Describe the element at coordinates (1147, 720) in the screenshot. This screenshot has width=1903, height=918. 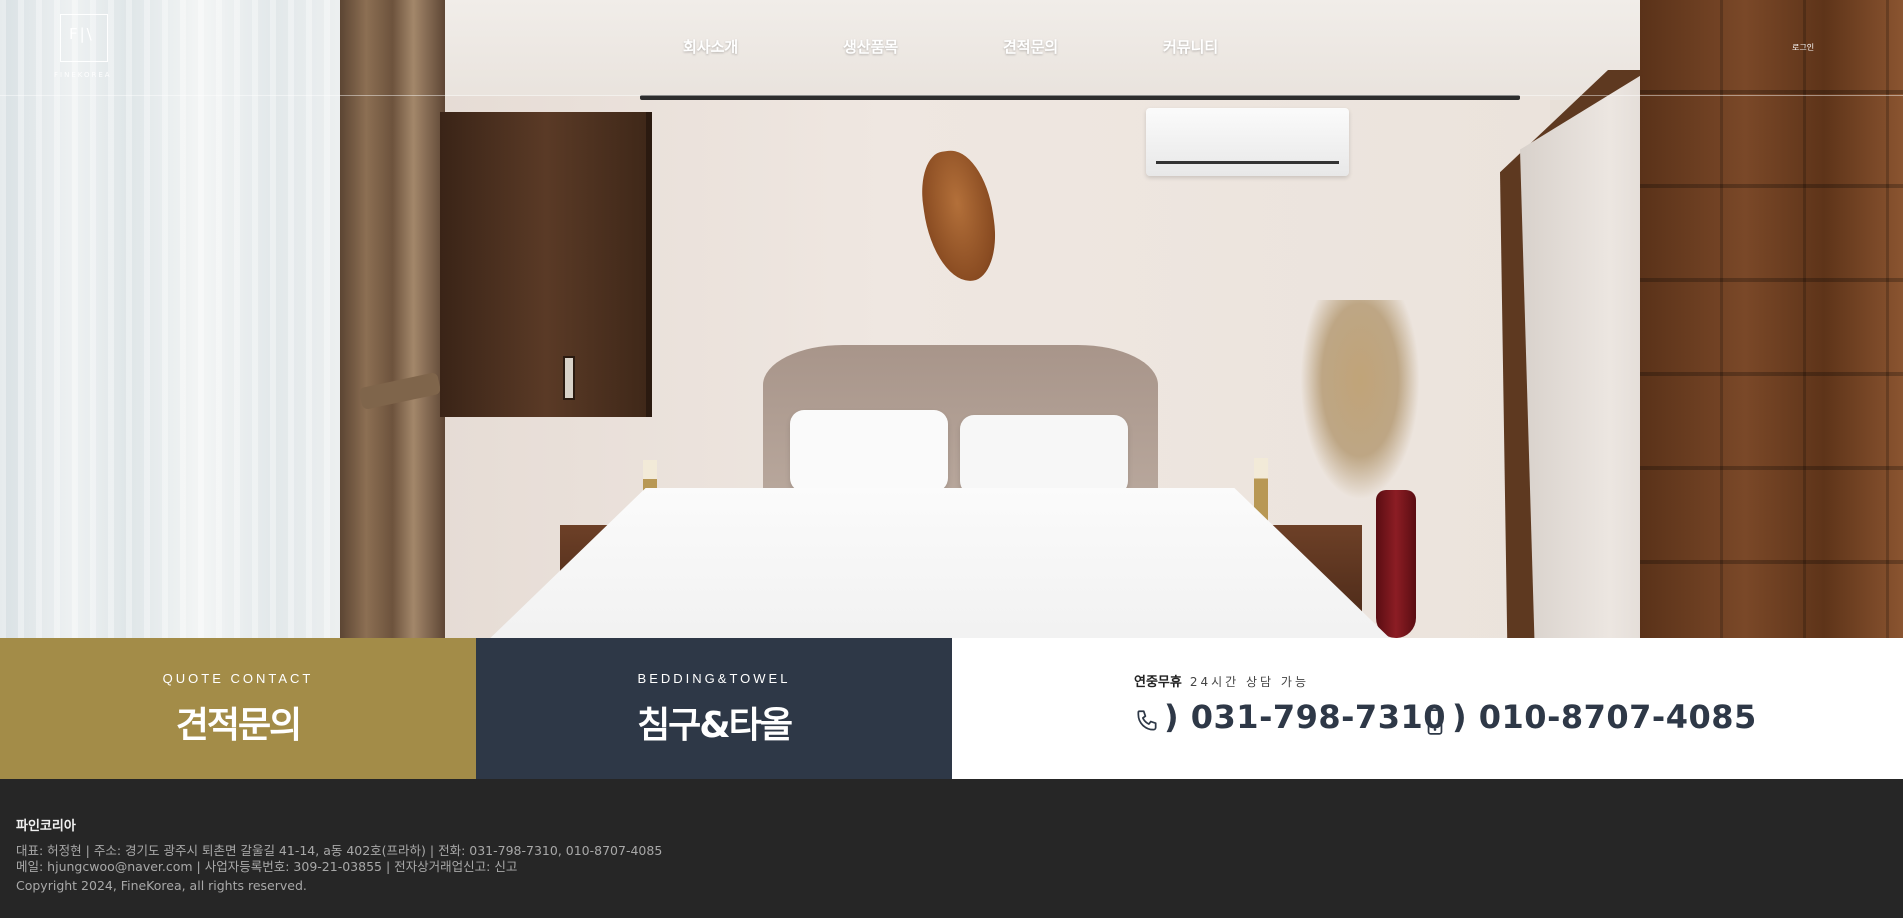
I see `phone-icon` at that location.